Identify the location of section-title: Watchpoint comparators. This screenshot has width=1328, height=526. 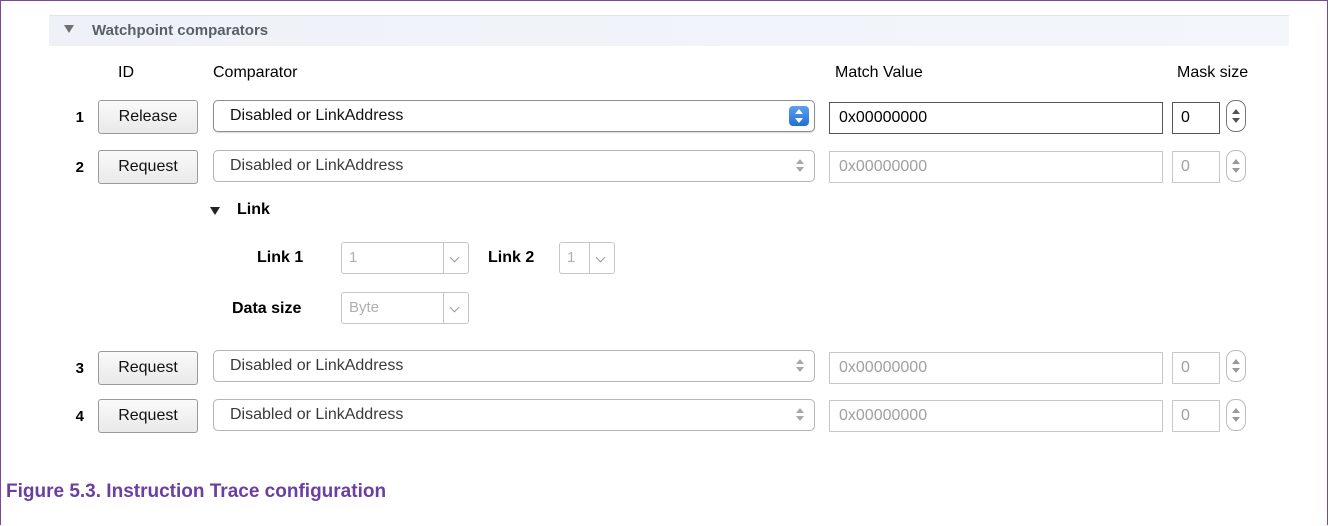
(180, 30).